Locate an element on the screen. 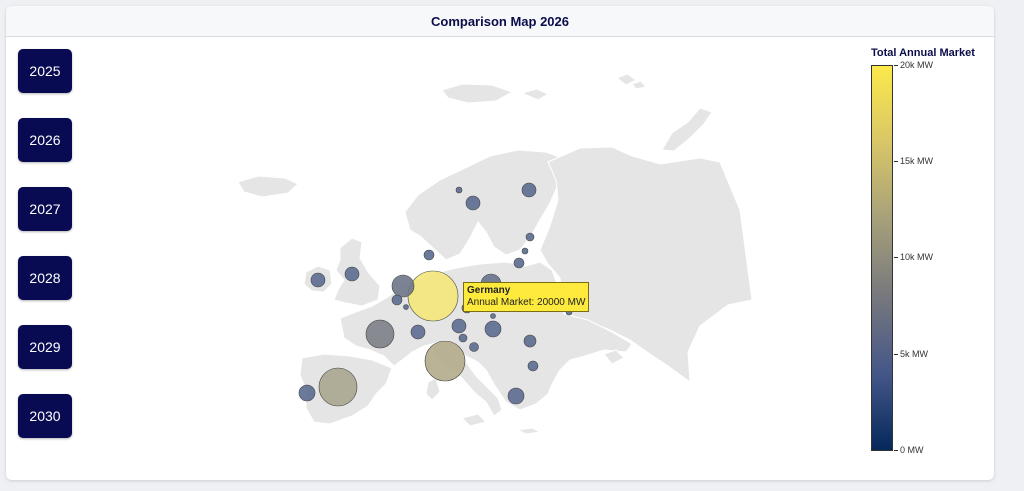  land-sardinia is located at coordinates (433, 389).